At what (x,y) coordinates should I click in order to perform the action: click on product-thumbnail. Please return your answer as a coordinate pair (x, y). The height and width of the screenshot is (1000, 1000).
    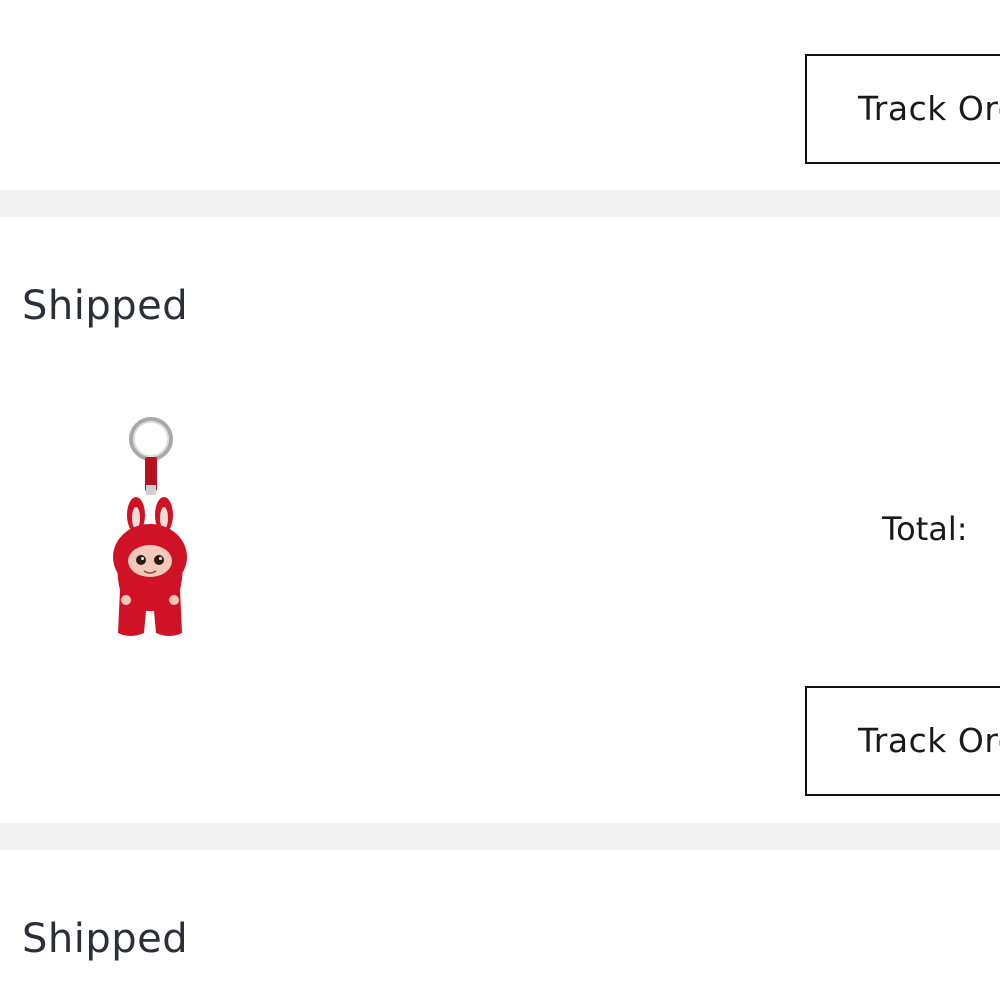
    Looking at the image, I should click on (150, 530).